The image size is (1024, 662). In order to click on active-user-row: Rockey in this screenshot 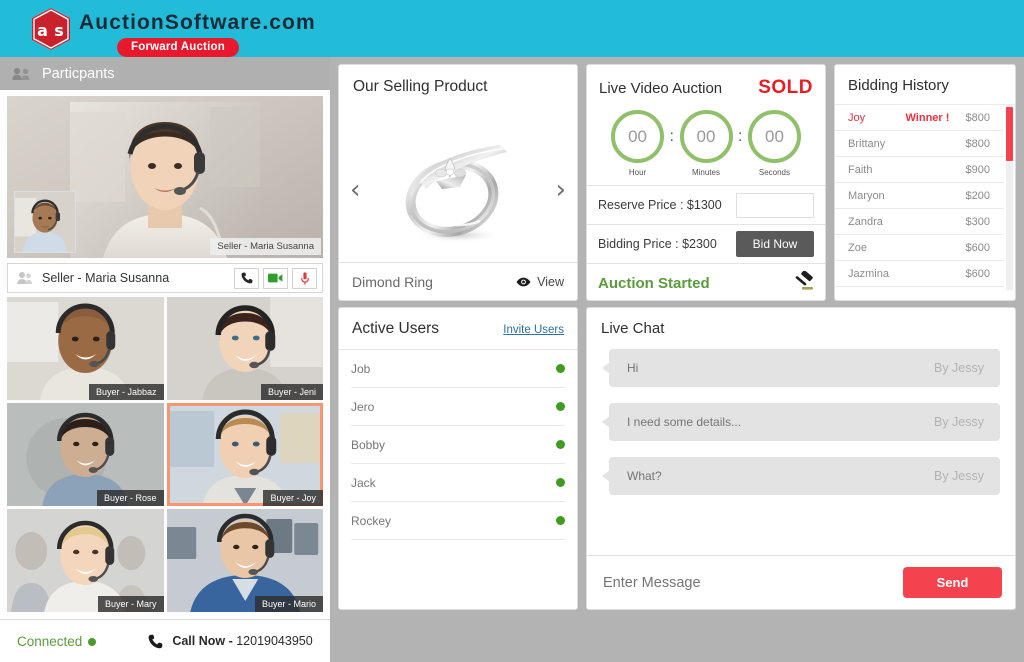, I will do `click(458, 521)`.